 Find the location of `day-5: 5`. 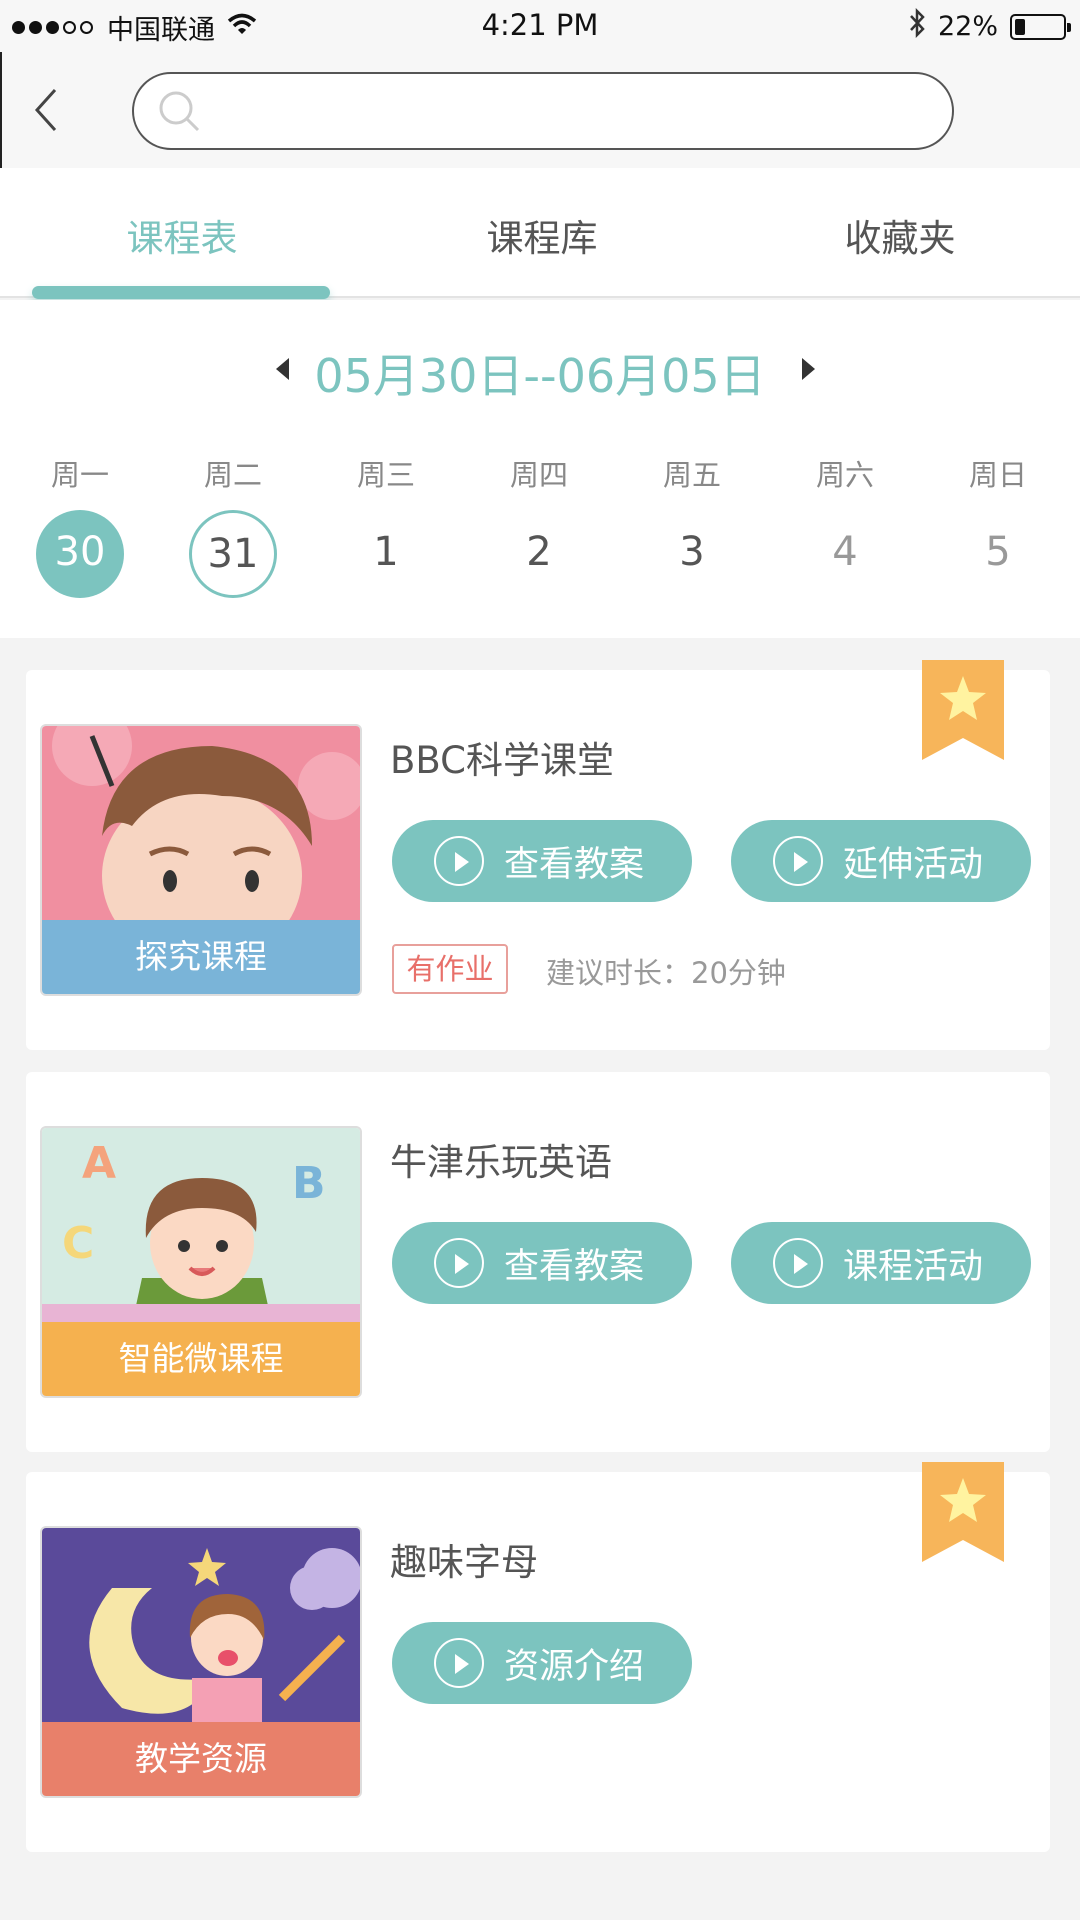

day-5: 5 is located at coordinates (998, 554).